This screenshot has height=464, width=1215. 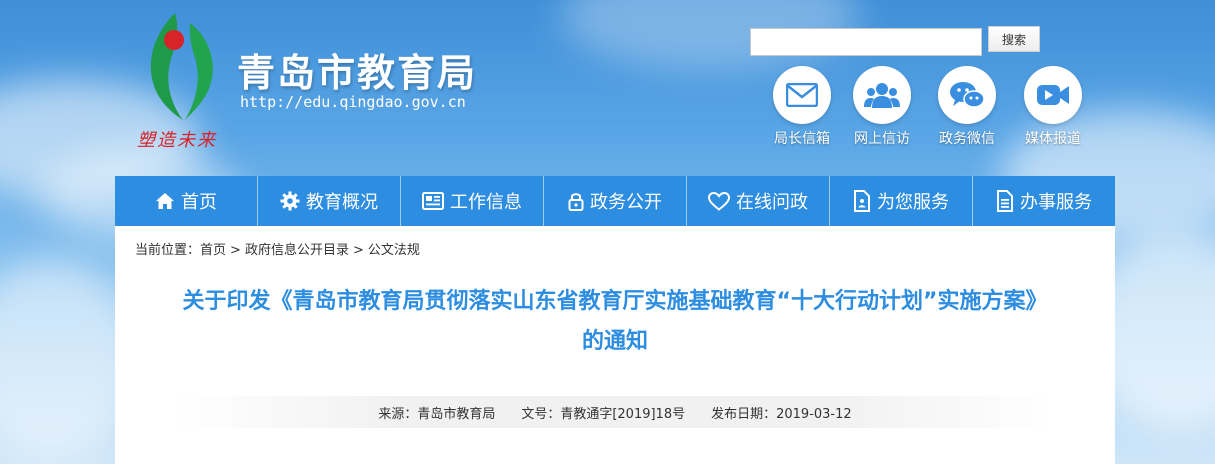 What do you see at coordinates (913, 202) in the screenshot?
I see `nav-item-label: 为您服务` at bounding box center [913, 202].